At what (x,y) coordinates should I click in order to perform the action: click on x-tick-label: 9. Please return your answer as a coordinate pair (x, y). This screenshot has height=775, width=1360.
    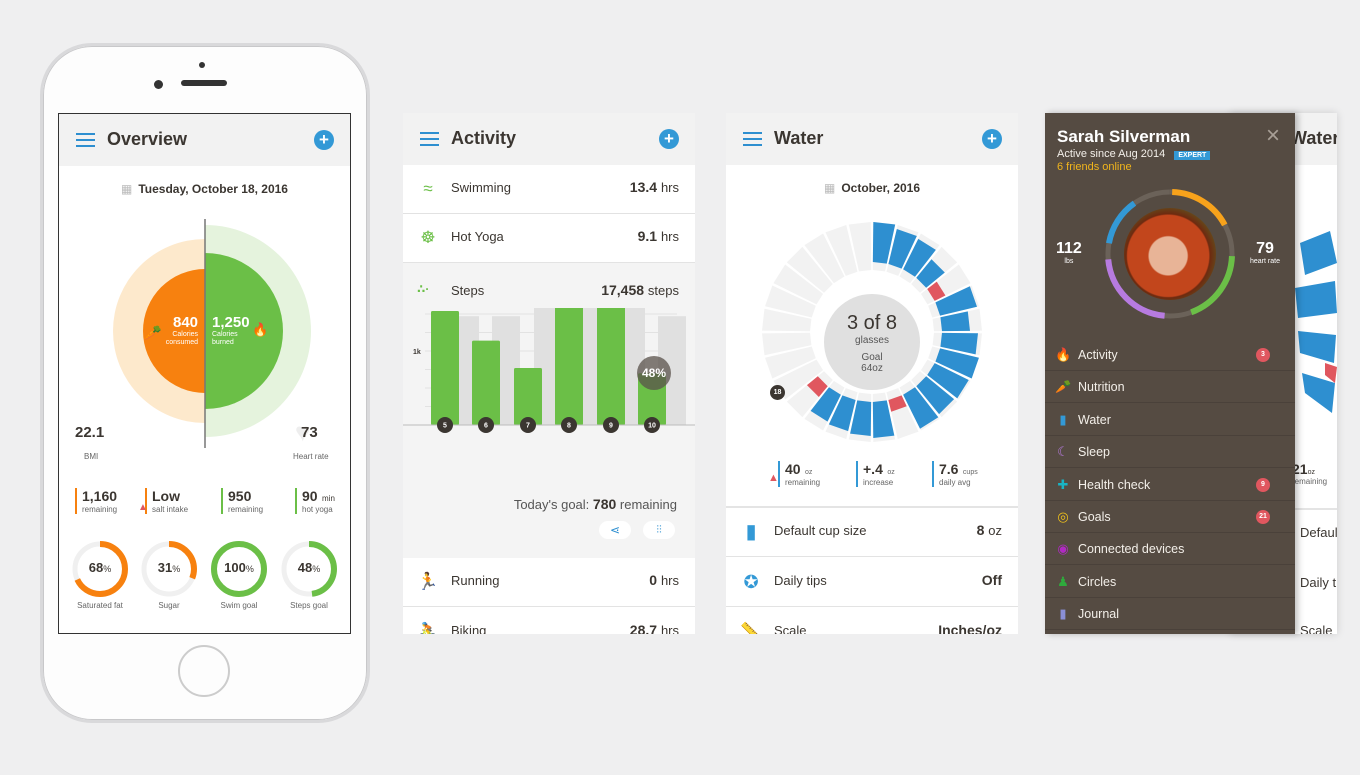
    Looking at the image, I should click on (611, 426).